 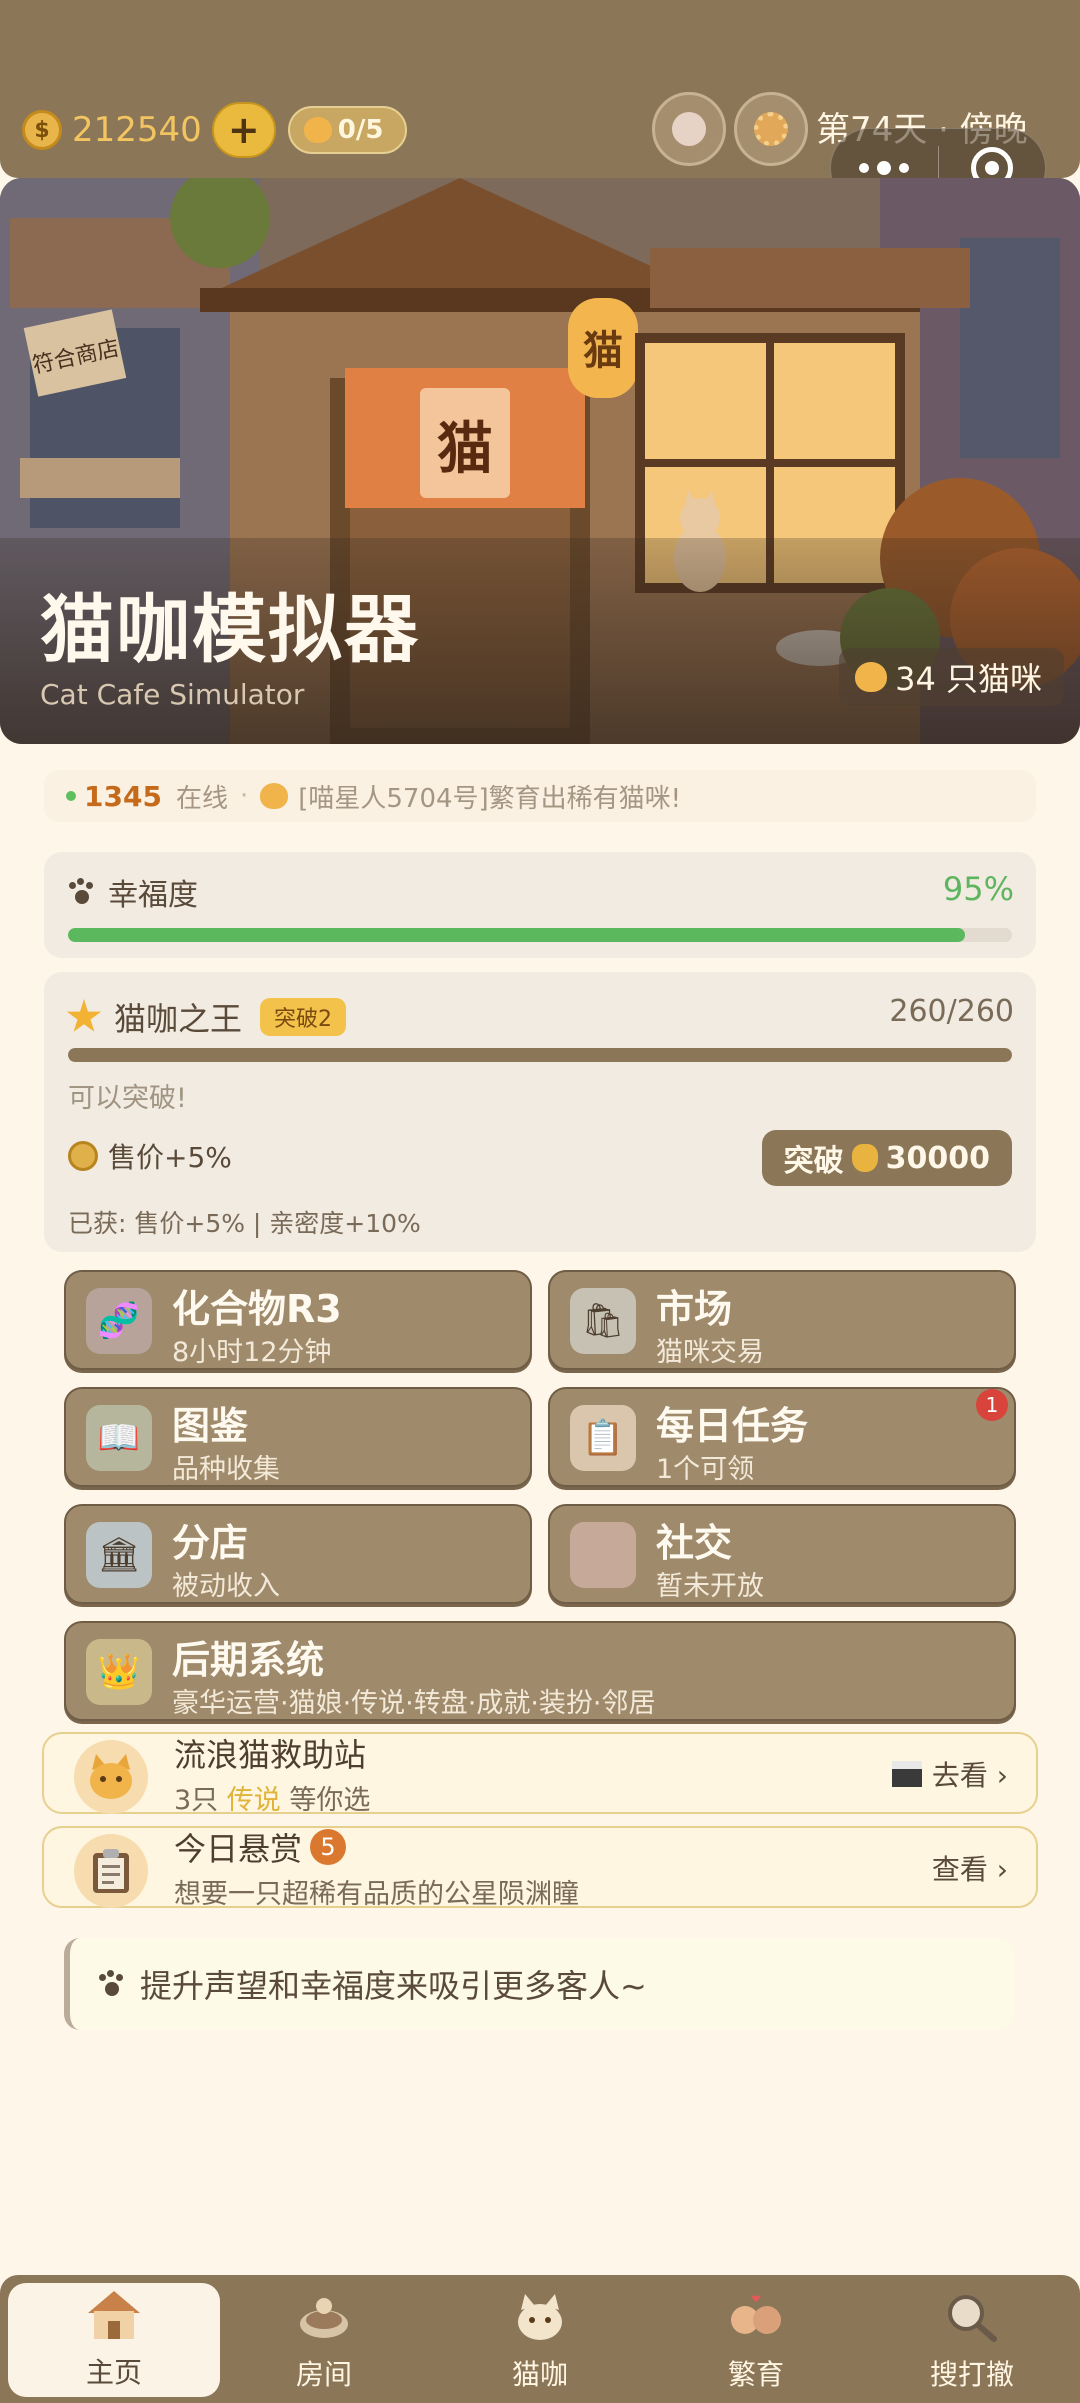 I want to click on shopping-bag-icon: 🛍, so click(x=603, y=1321).